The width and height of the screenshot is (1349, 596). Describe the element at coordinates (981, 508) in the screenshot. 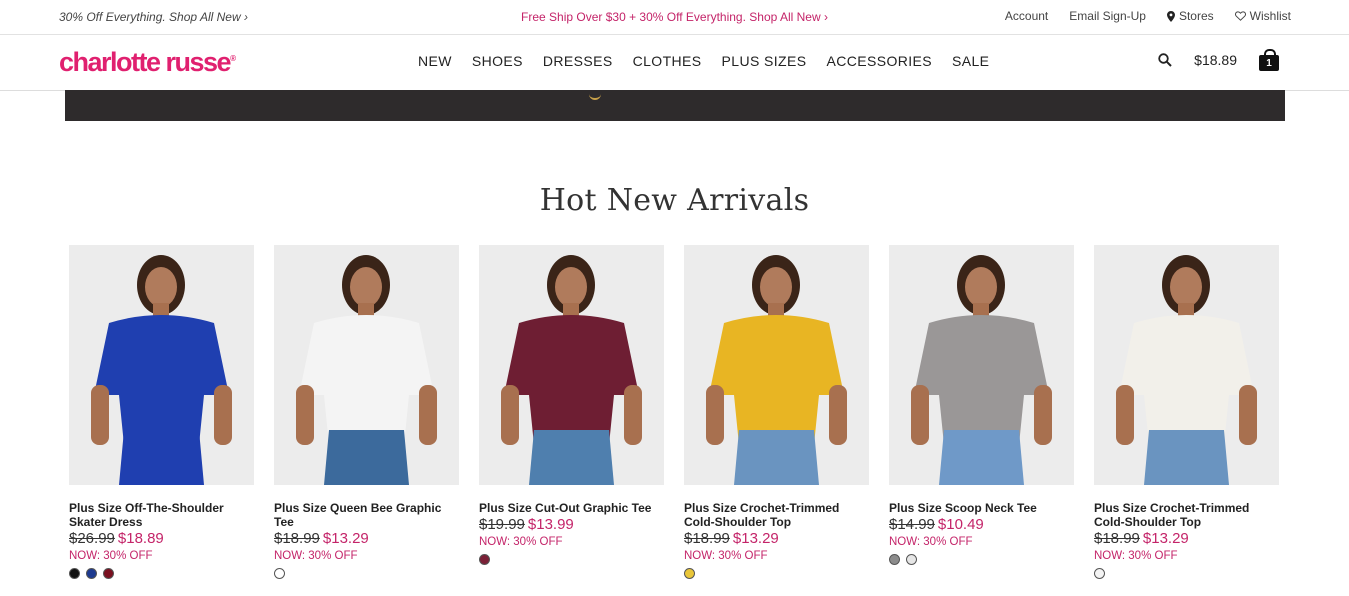

I see `product-name: Plus Size Scoop Neck Tee` at that location.